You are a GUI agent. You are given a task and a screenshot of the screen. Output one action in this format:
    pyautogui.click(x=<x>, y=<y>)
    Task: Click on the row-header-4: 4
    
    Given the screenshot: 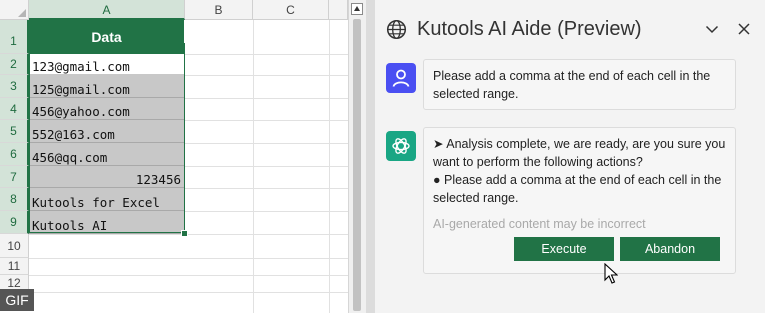 What is the action you would take?
    pyautogui.click(x=14, y=109)
    